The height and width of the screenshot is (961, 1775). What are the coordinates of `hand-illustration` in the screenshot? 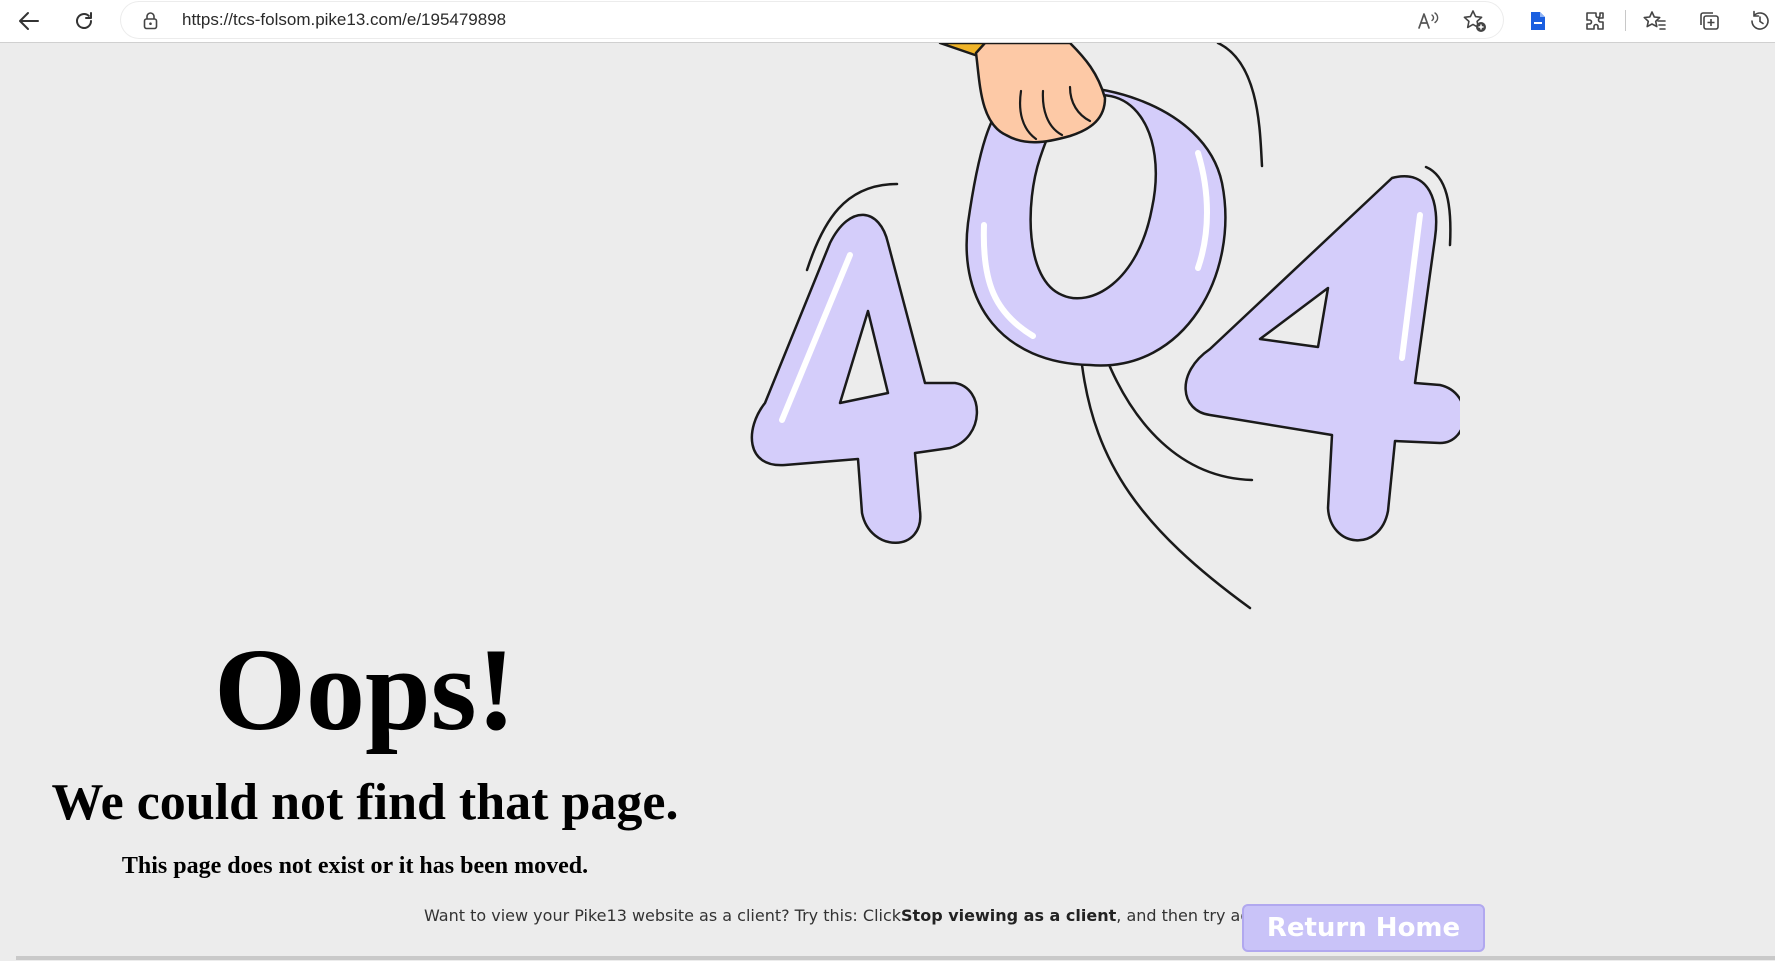 It's located at (1022, 93).